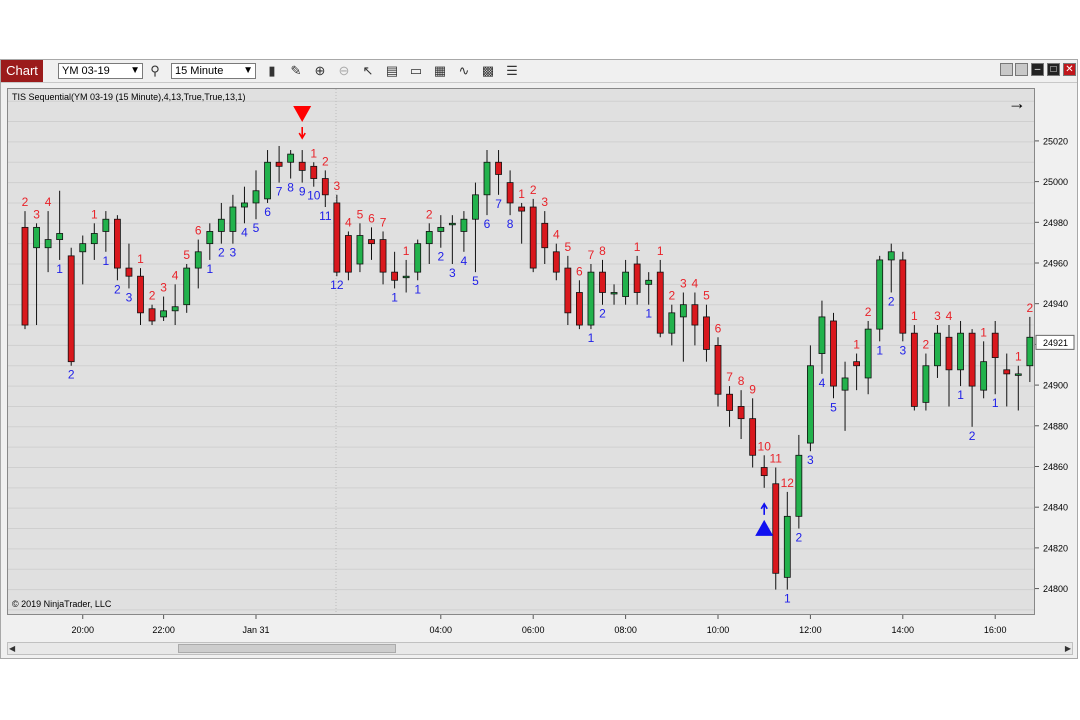  Describe the element at coordinates (1055, 508) in the screenshot. I see `price-tick-label: 24840` at that location.